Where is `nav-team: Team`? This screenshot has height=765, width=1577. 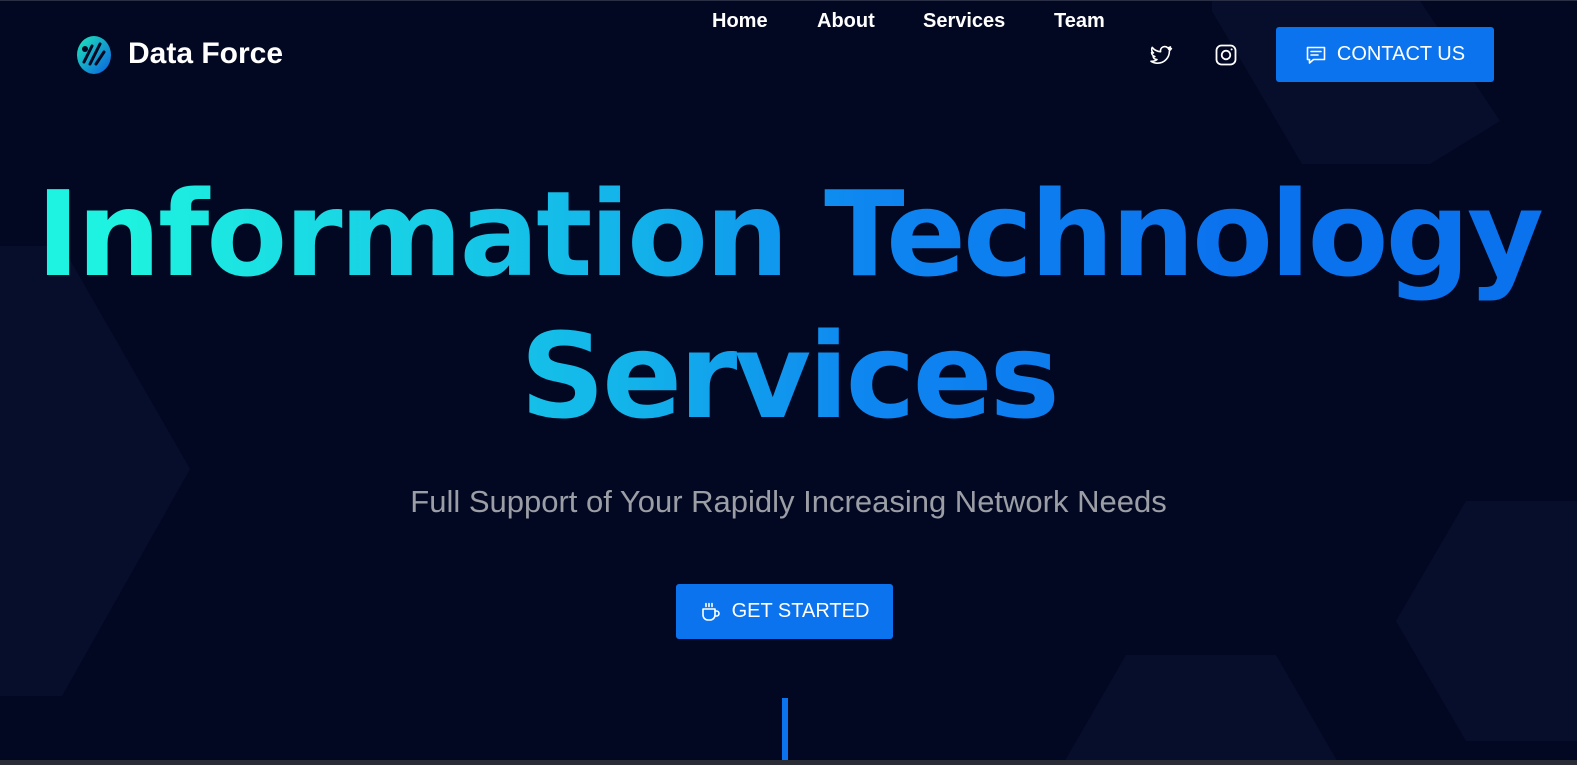 nav-team: Team is located at coordinates (1079, 21).